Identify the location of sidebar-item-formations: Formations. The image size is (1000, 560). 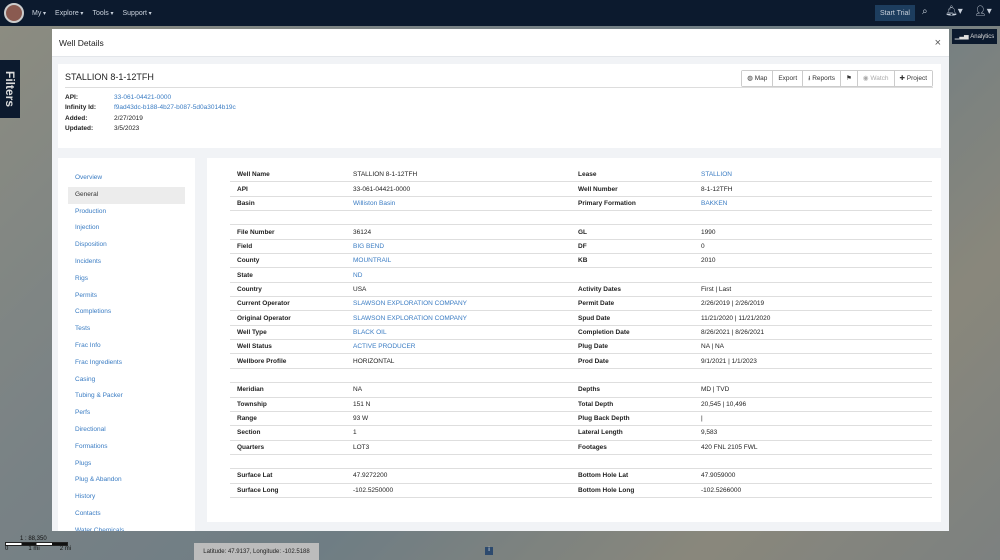
(126, 447).